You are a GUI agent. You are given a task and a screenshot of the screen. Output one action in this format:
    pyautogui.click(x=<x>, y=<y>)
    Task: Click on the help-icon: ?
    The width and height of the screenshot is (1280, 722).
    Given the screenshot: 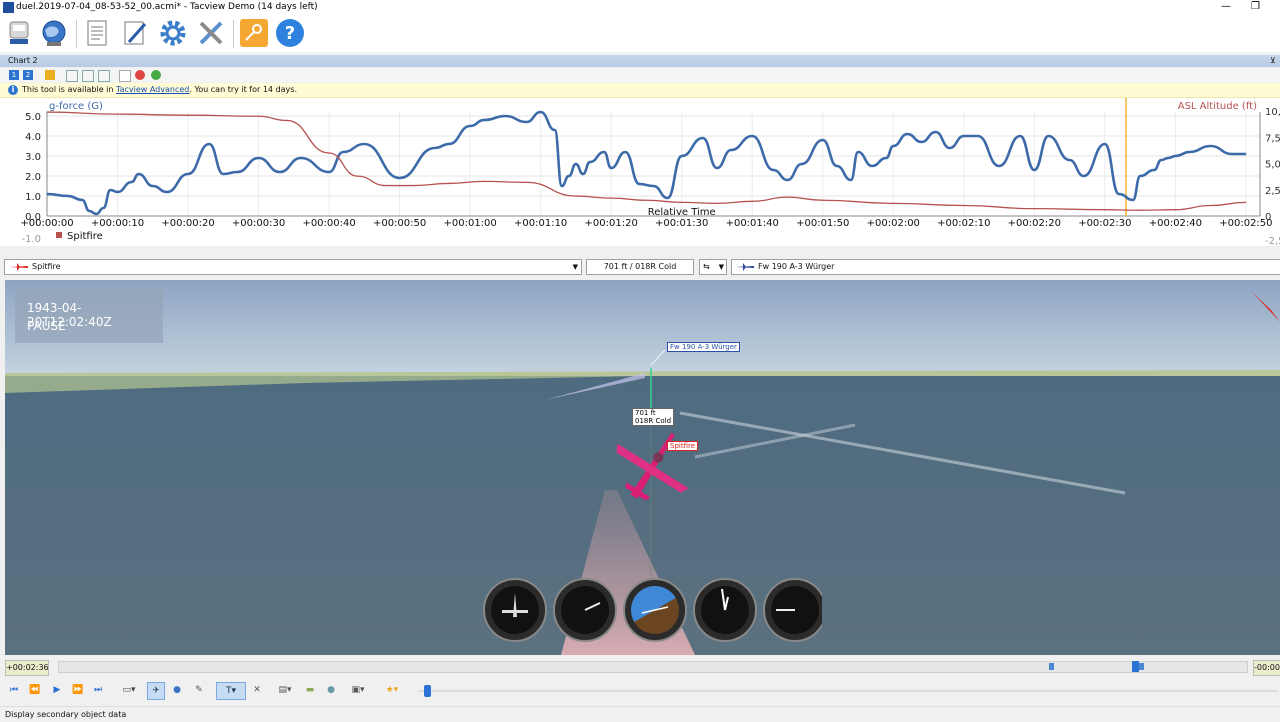 What is the action you would take?
    pyautogui.click(x=290, y=33)
    